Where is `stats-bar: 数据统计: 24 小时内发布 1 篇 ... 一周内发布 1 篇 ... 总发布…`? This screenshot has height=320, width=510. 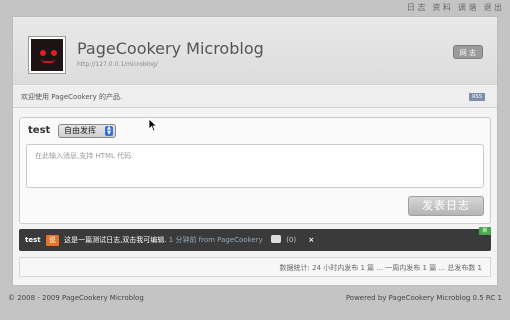
stats-bar: 数据统计: 24 小时内发布 1 篇 ... 一周内发布 1 篇 ... 总发布… is located at coordinates (255, 267).